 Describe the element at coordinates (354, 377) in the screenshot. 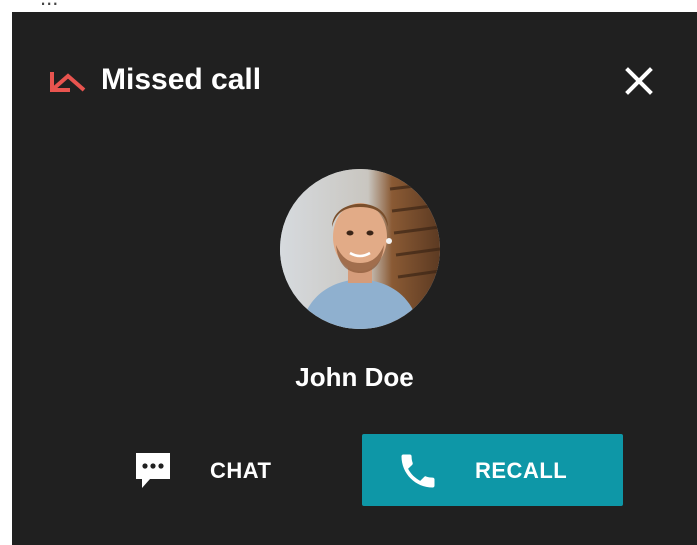

I see `contact-name: John Doe` at that location.